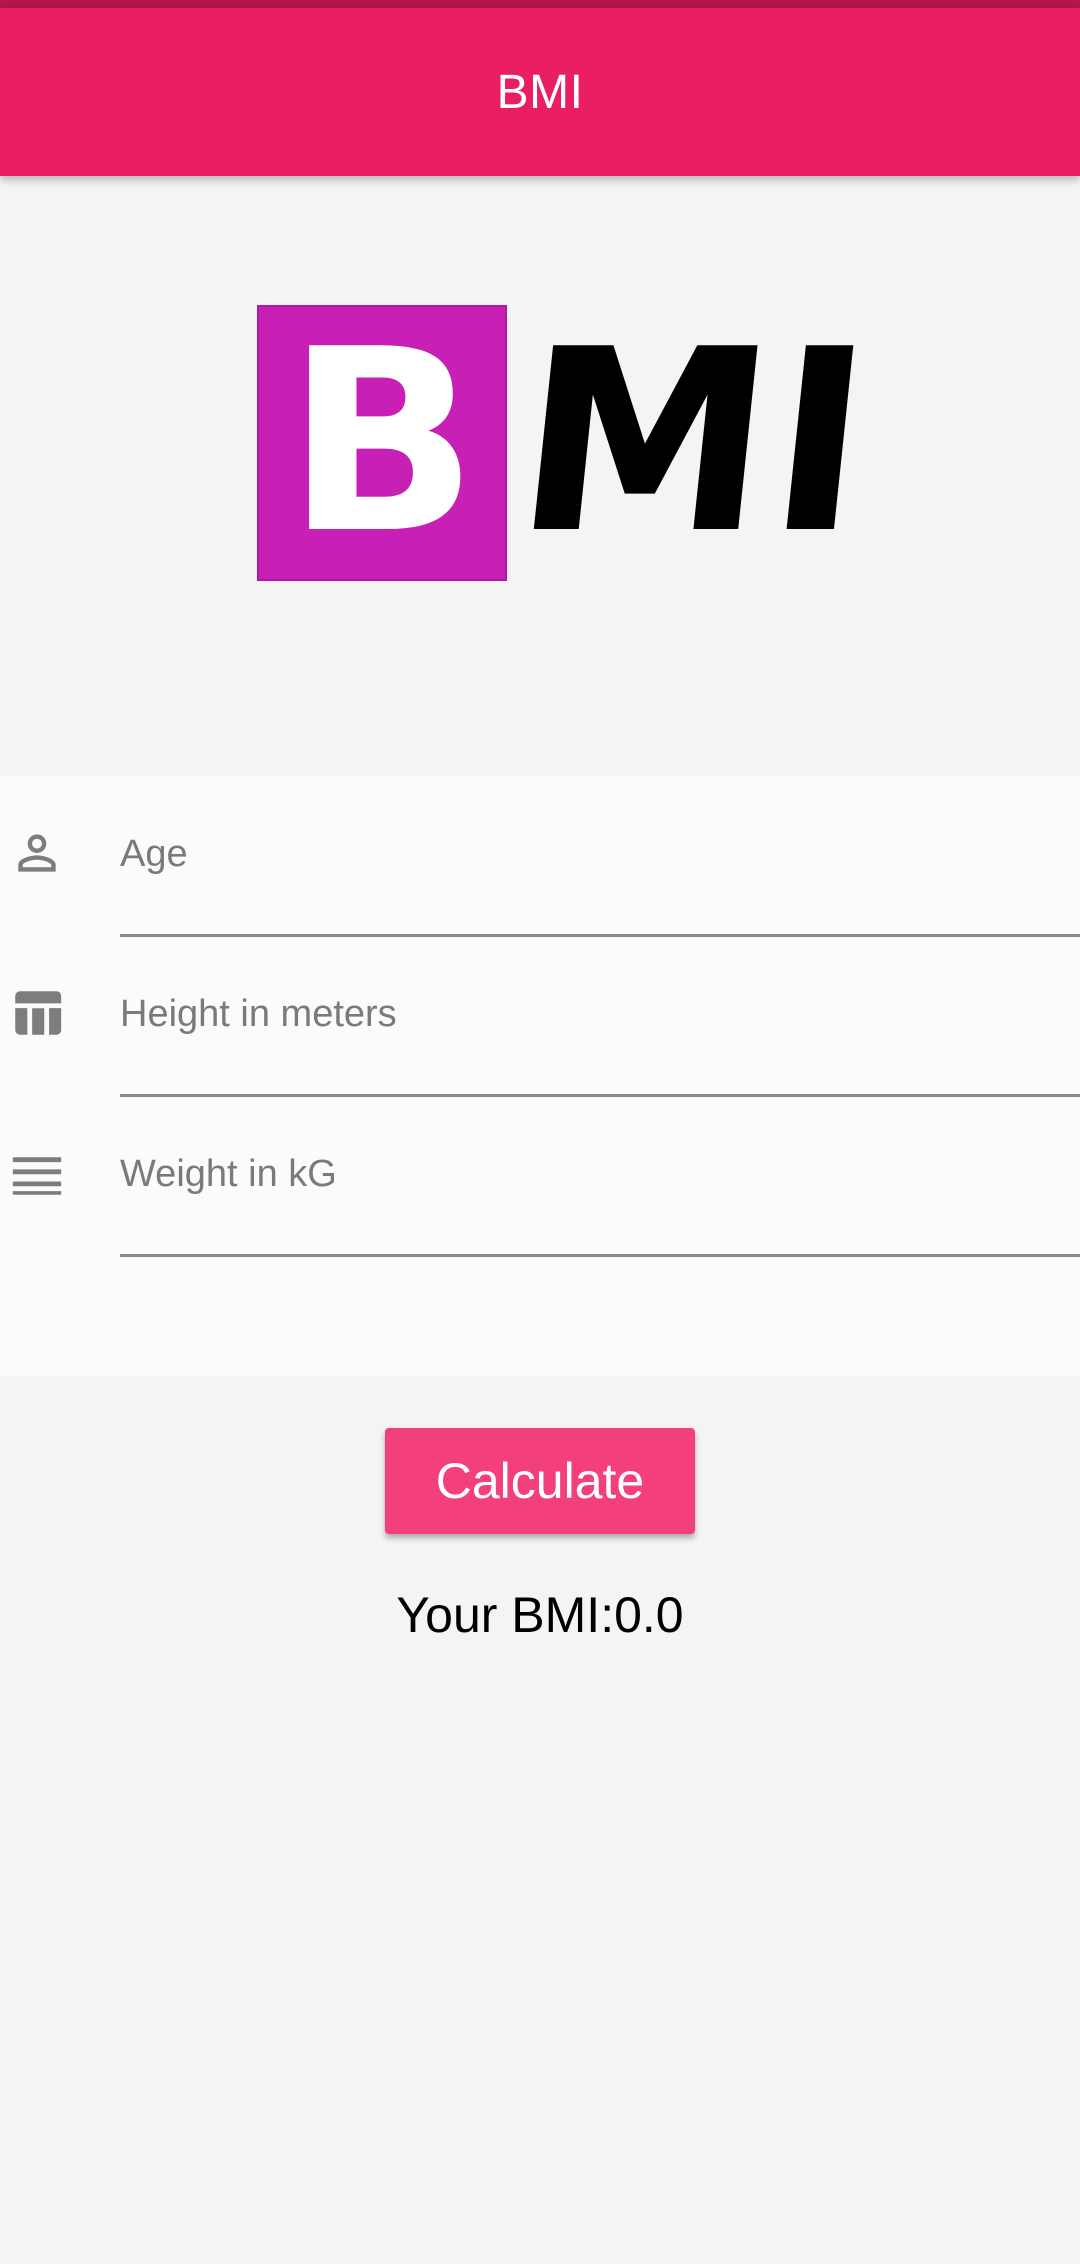  I want to click on weight-input, so click(600, 1174).